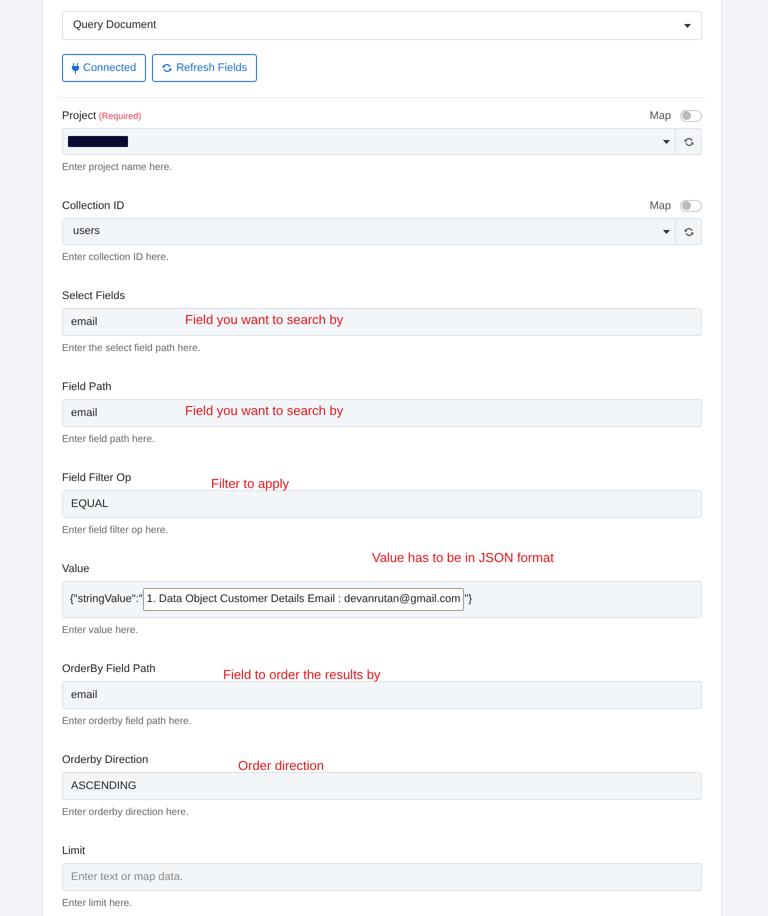  Describe the element at coordinates (109, 669) in the screenshot. I see `field-label: OrderBy Field Path` at that location.